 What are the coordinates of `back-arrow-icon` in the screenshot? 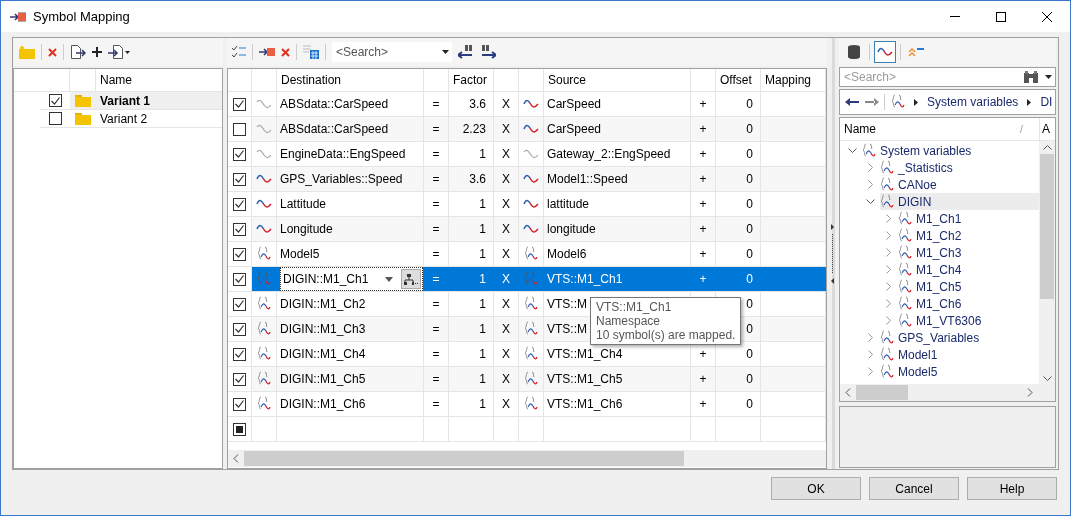 It's located at (852, 102).